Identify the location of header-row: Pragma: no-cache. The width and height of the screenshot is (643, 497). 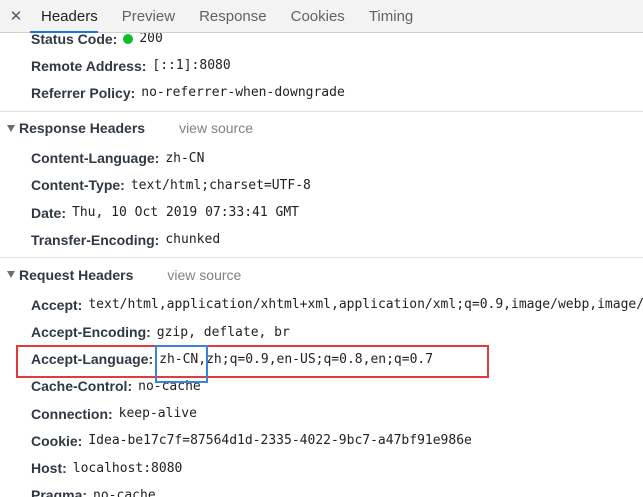
(321, 489).